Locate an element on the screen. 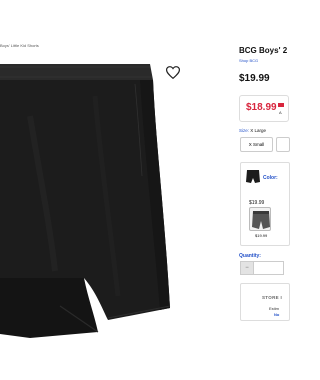 The image size is (320, 380). sale-badge is located at coordinates (281, 105).